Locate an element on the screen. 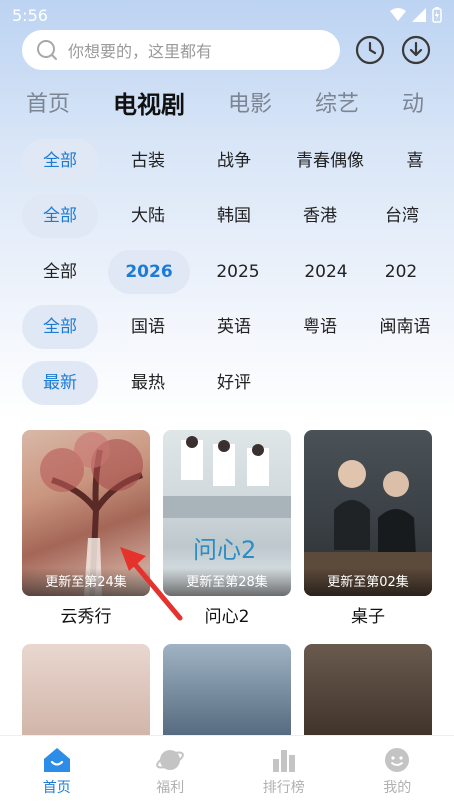 This screenshot has width=454, height=807. region-filter-row: 全部 大陆 韩国 香港 台湾 is located at coordinates (228, 216).